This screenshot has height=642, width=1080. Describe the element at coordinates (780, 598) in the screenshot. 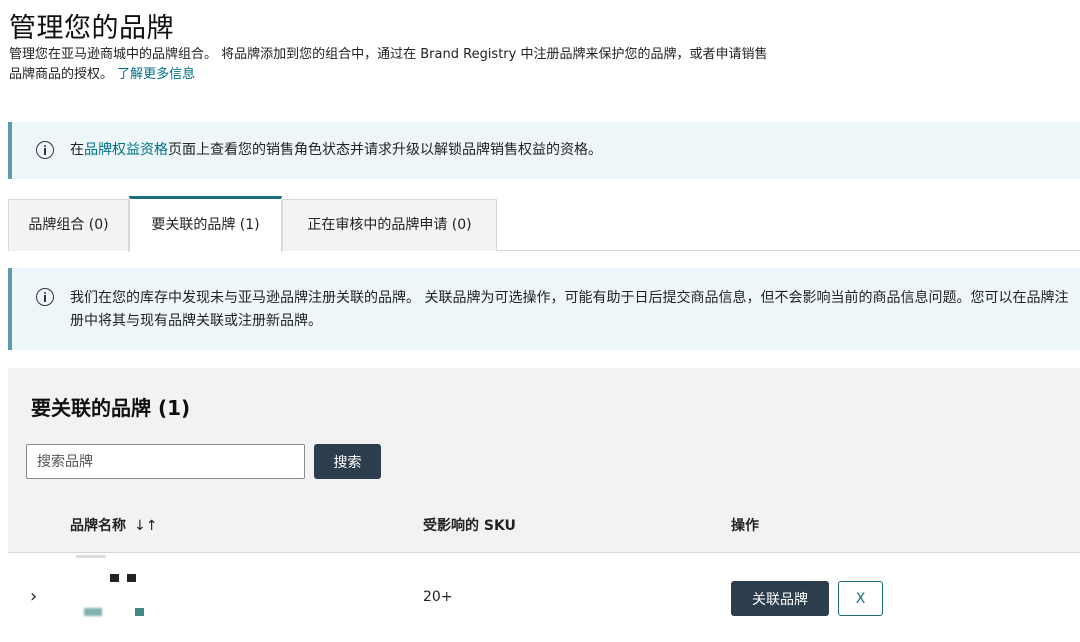

I see `link-brand-button: 关联品牌` at that location.